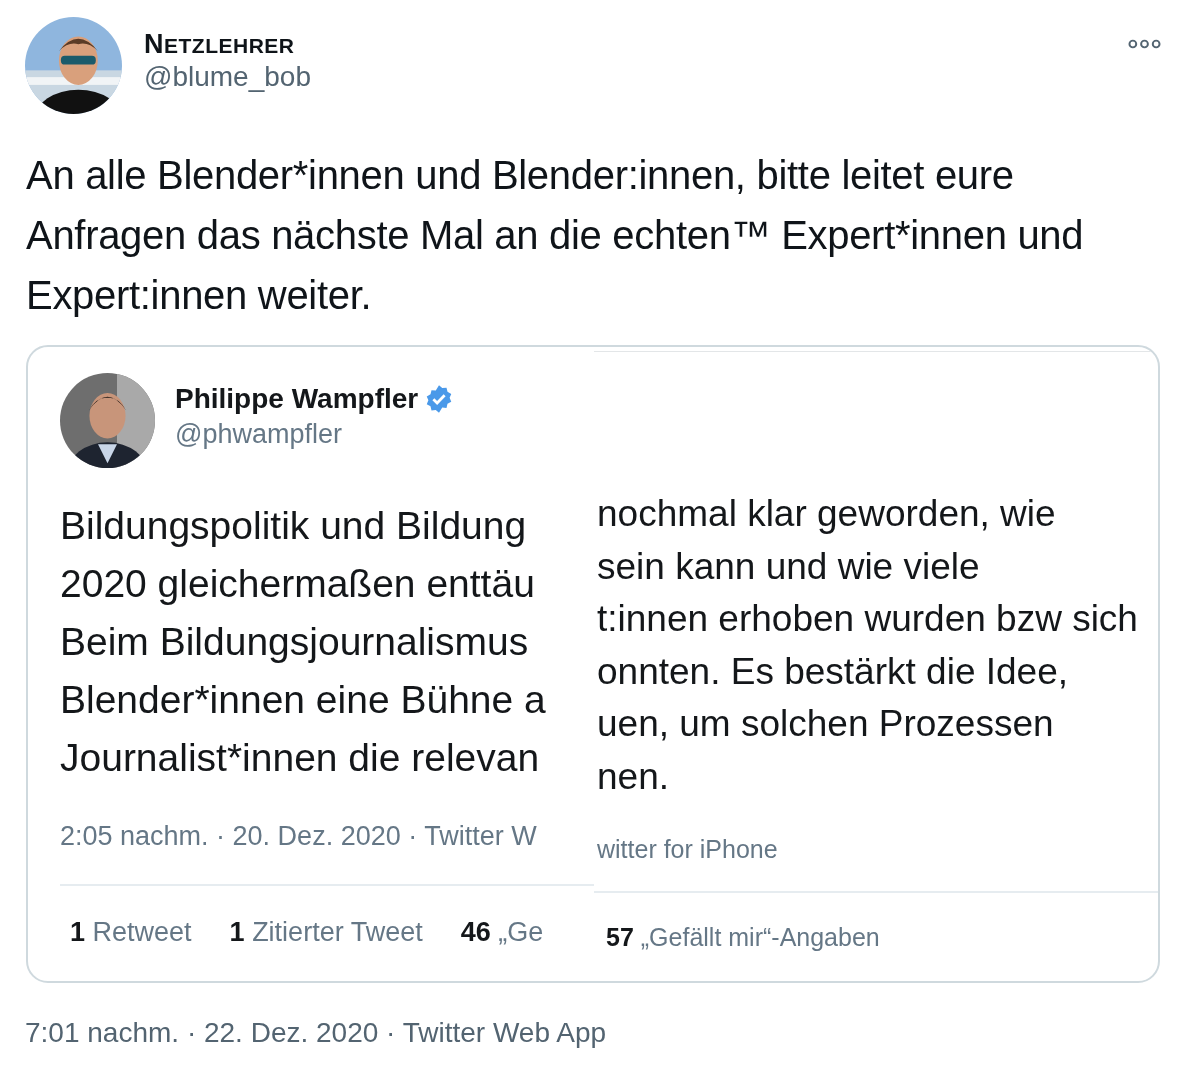 This screenshot has height=1080, width=1186. Describe the element at coordinates (298, 836) in the screenshot. I see `tweet-meta: 2:05 nachm. · 20. Dez. 2020 · Twitter W` at that location.